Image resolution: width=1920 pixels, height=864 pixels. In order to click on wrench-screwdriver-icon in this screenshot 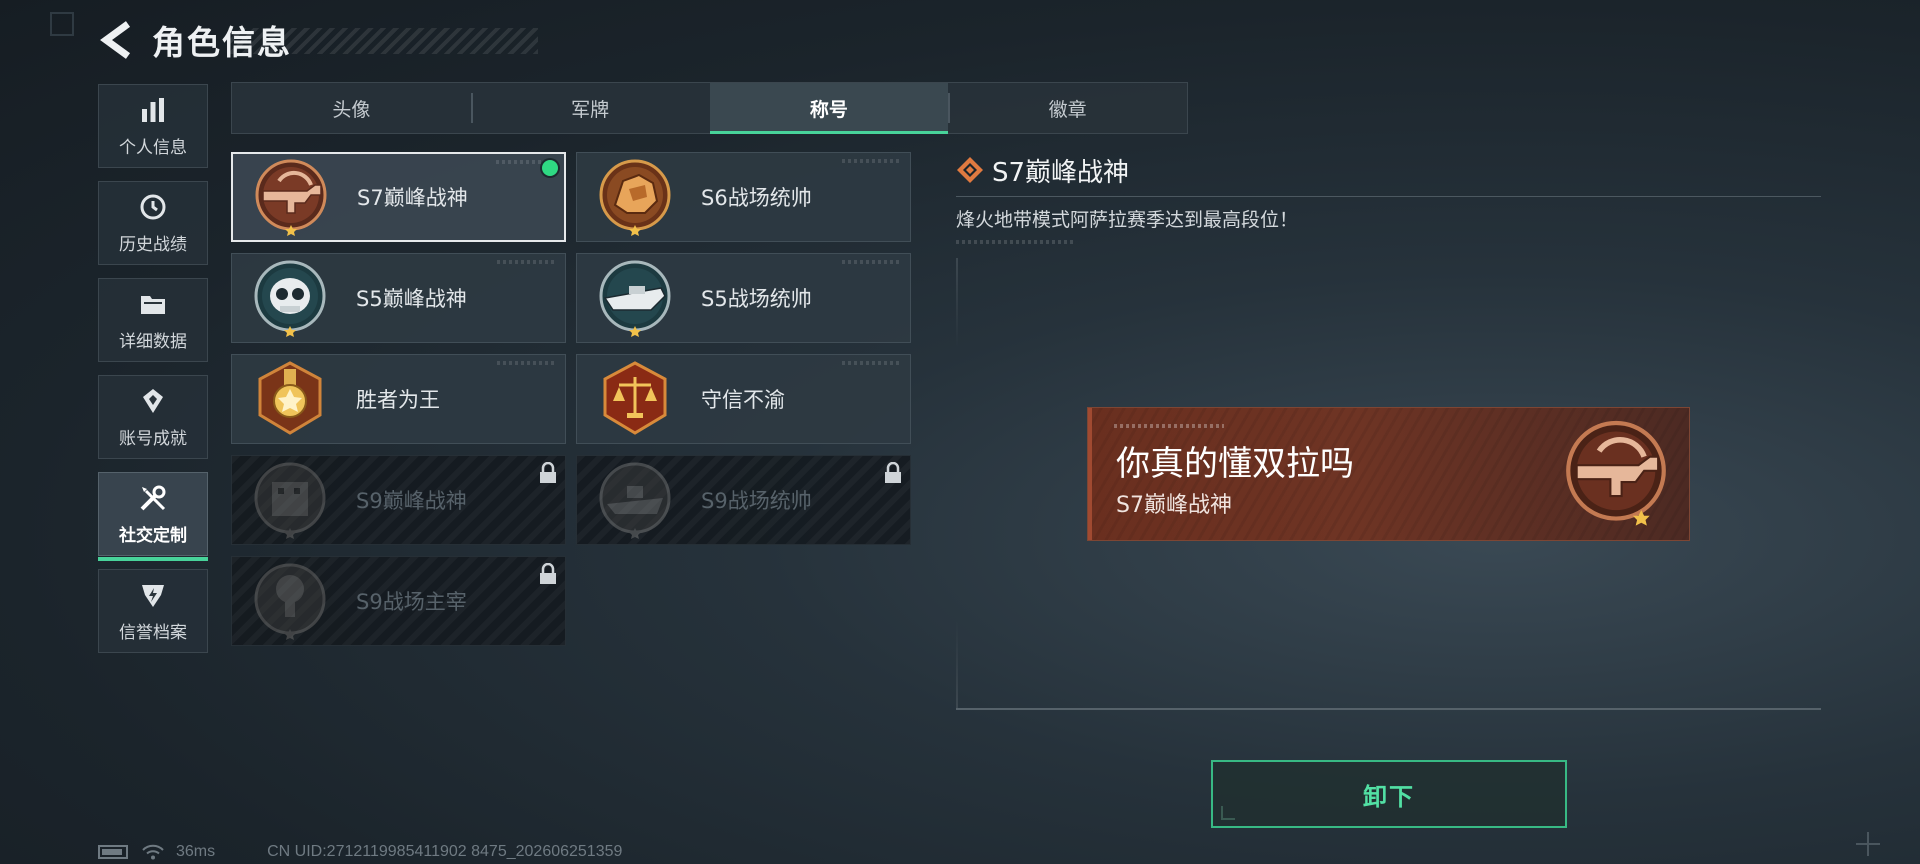, I will do `click(153, 498)`.